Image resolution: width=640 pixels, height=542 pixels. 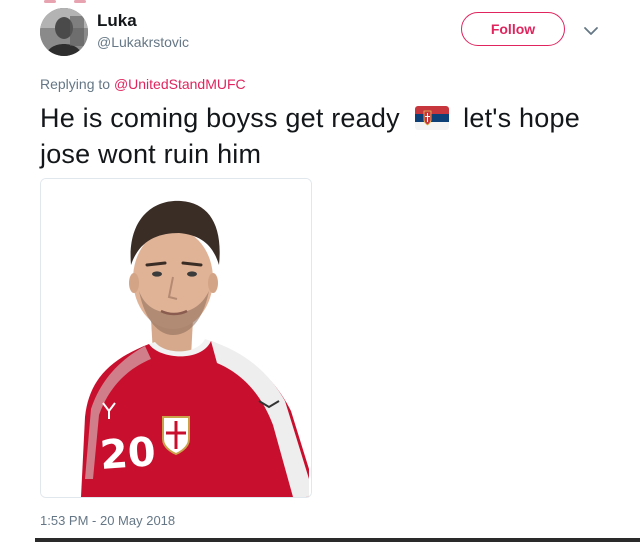 What do you see at coordinates (143, 42) in the screenshot?
I see `author-handle: @Lukakrstovic` at bounding box center [143, 42].